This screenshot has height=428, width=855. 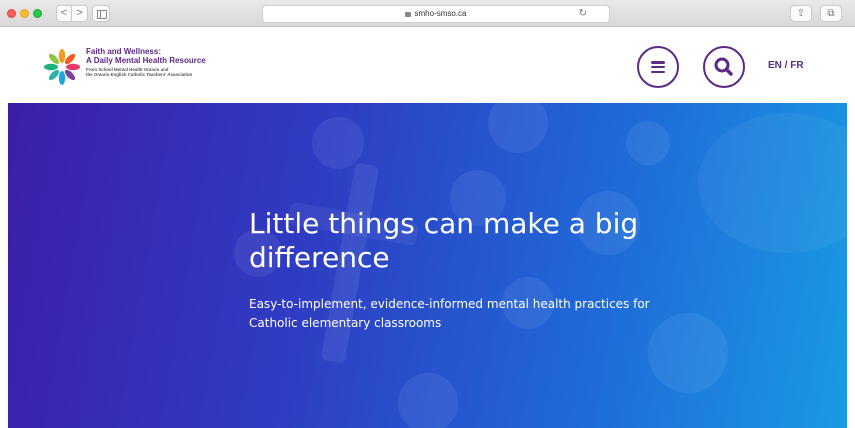 I want to click on lock-icon, so click(x=408, y=14).